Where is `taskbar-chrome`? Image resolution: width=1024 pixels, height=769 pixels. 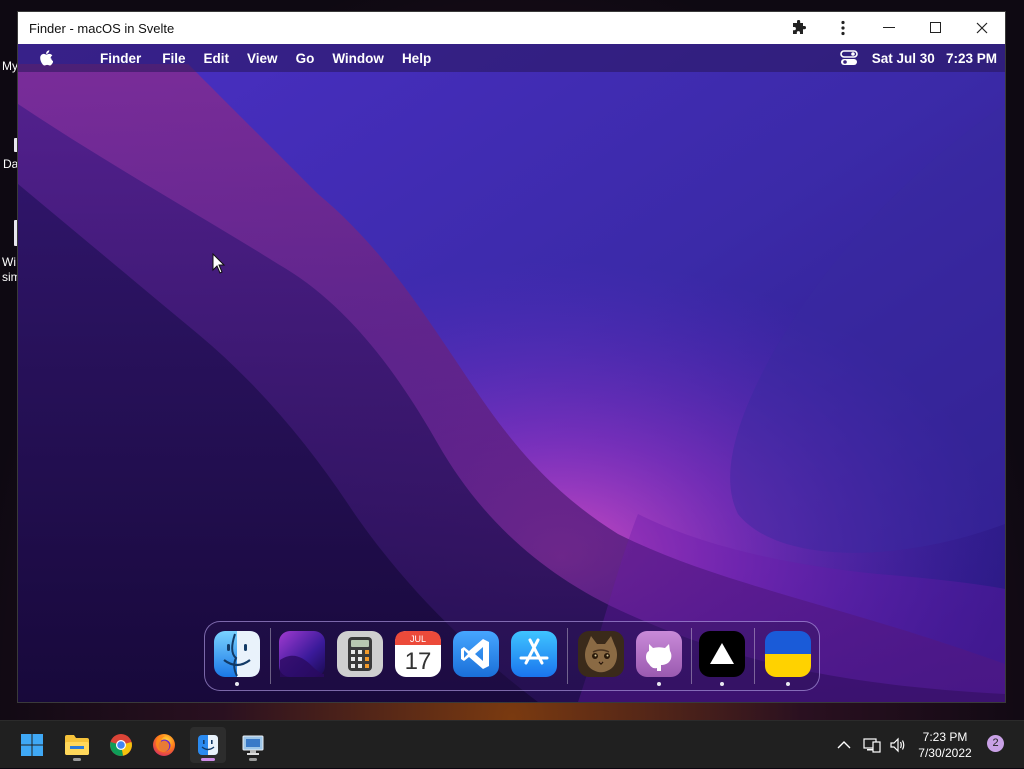 taskbar-chrome is located at coordinates (121, 745).